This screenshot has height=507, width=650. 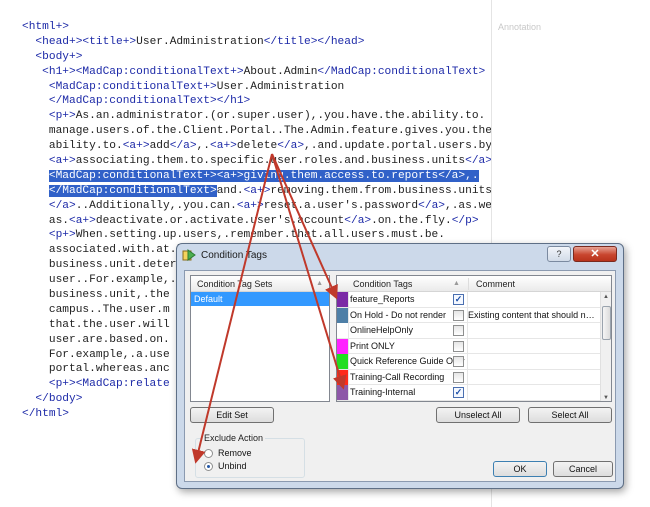 What do you see at coordinates (159, 146) in the screenshot?
I see `code-text-run: add` at bounding box center [159, 146].